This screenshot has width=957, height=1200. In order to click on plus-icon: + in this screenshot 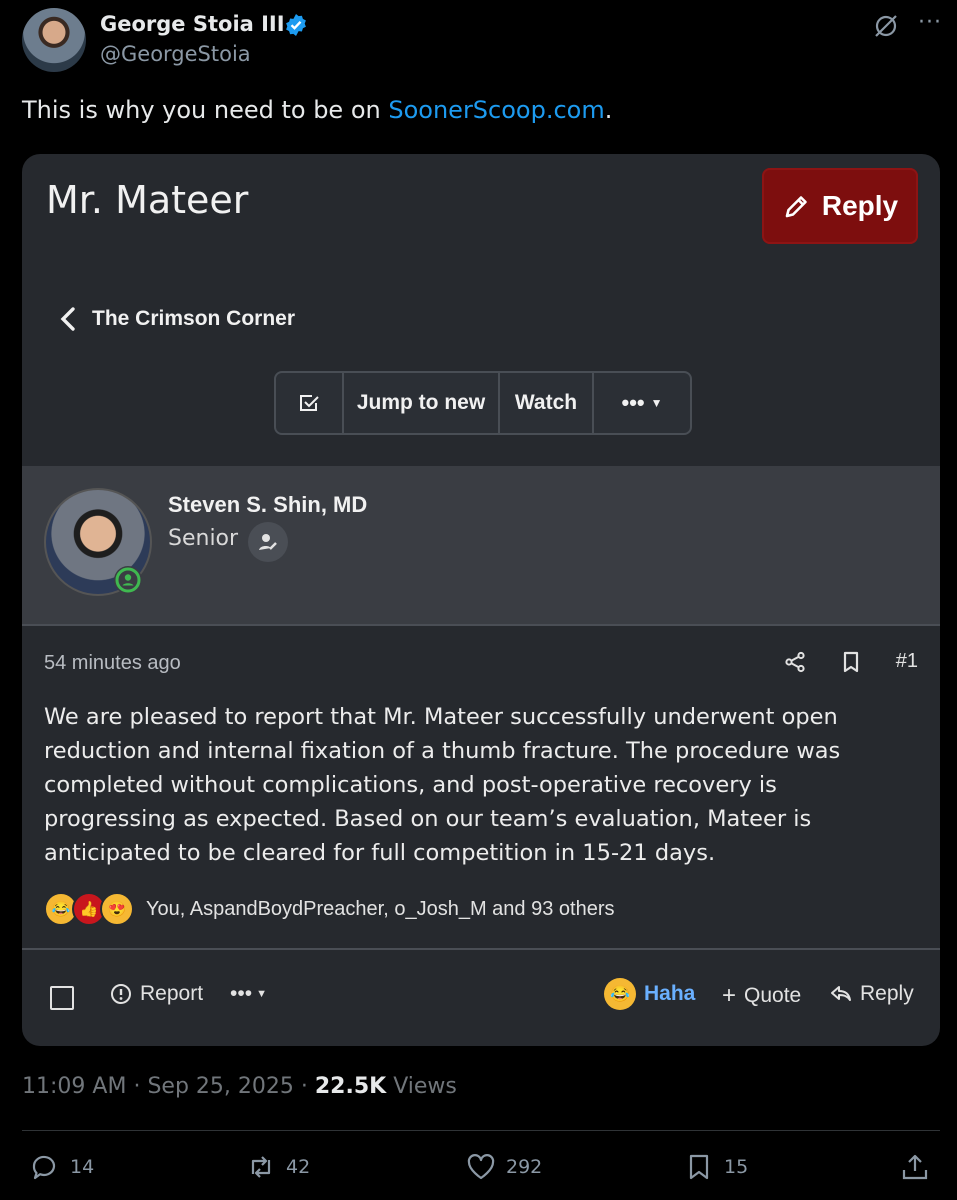, I will do `click(729, 995)`.